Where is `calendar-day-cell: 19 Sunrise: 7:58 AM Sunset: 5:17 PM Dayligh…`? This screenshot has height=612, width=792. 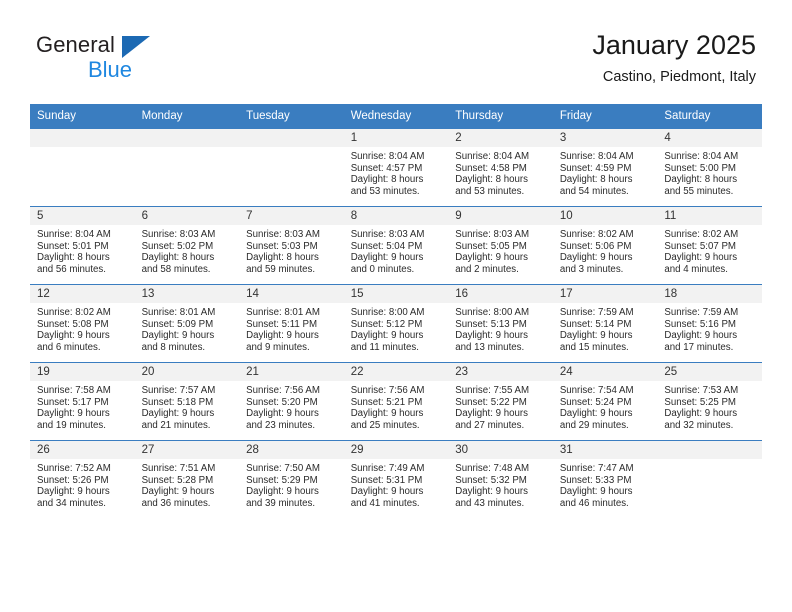
calendar-day-cell: 19 Sunrise: 7:58 AM Sunset: 5:17 PM Dayligh… is located at coordinates (82, 401).